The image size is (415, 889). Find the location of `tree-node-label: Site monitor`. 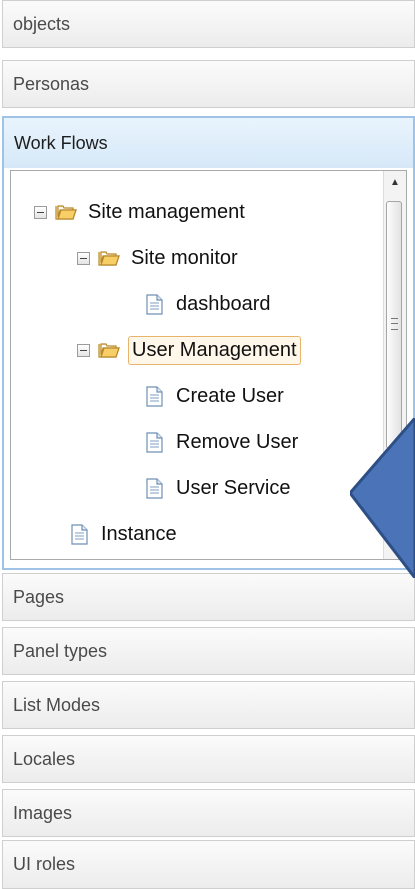

tree-node-label: Site monitor is located at coordinates (184, 257).